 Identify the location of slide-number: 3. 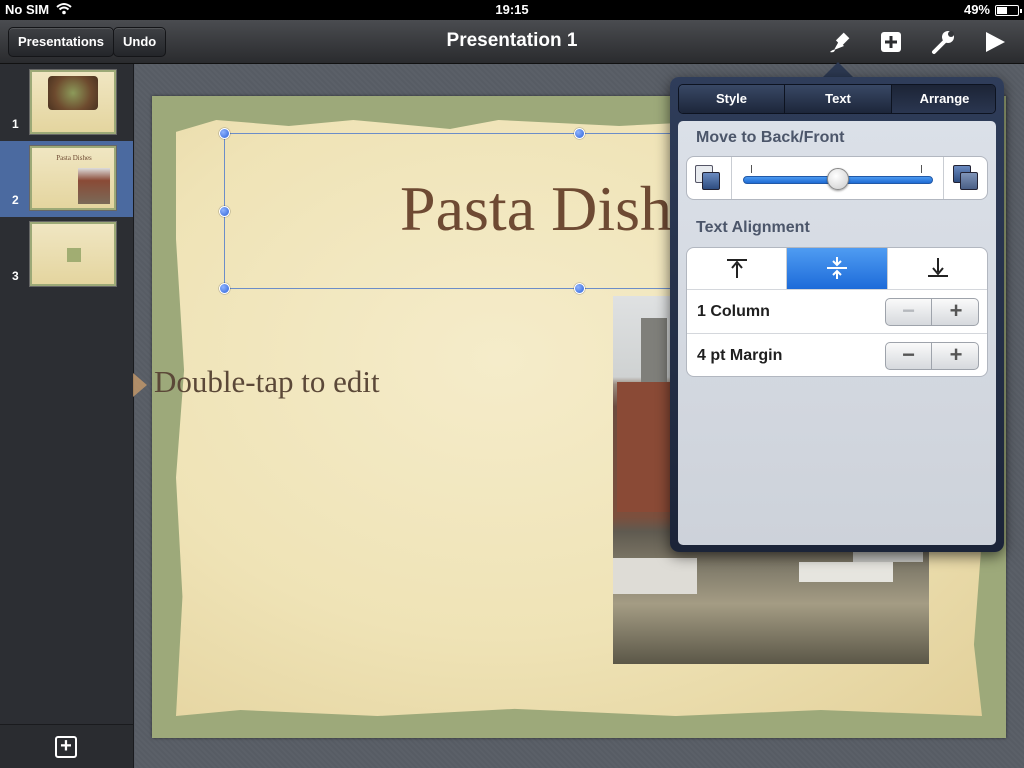
(15, 276).